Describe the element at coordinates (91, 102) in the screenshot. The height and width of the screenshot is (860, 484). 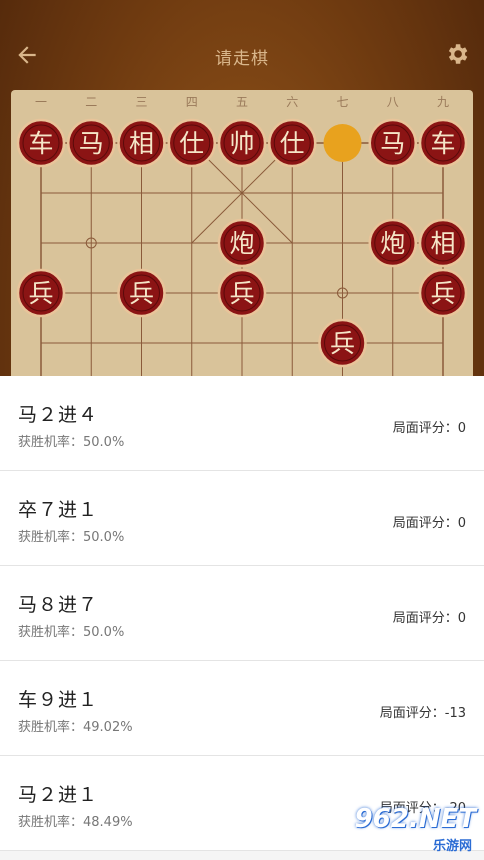
I see `file-number: 二` at that location.